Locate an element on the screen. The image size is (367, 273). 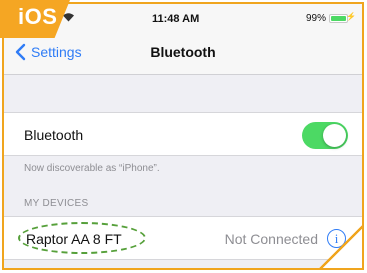
bluetooth-toggle is located at coordinates (325, 135).